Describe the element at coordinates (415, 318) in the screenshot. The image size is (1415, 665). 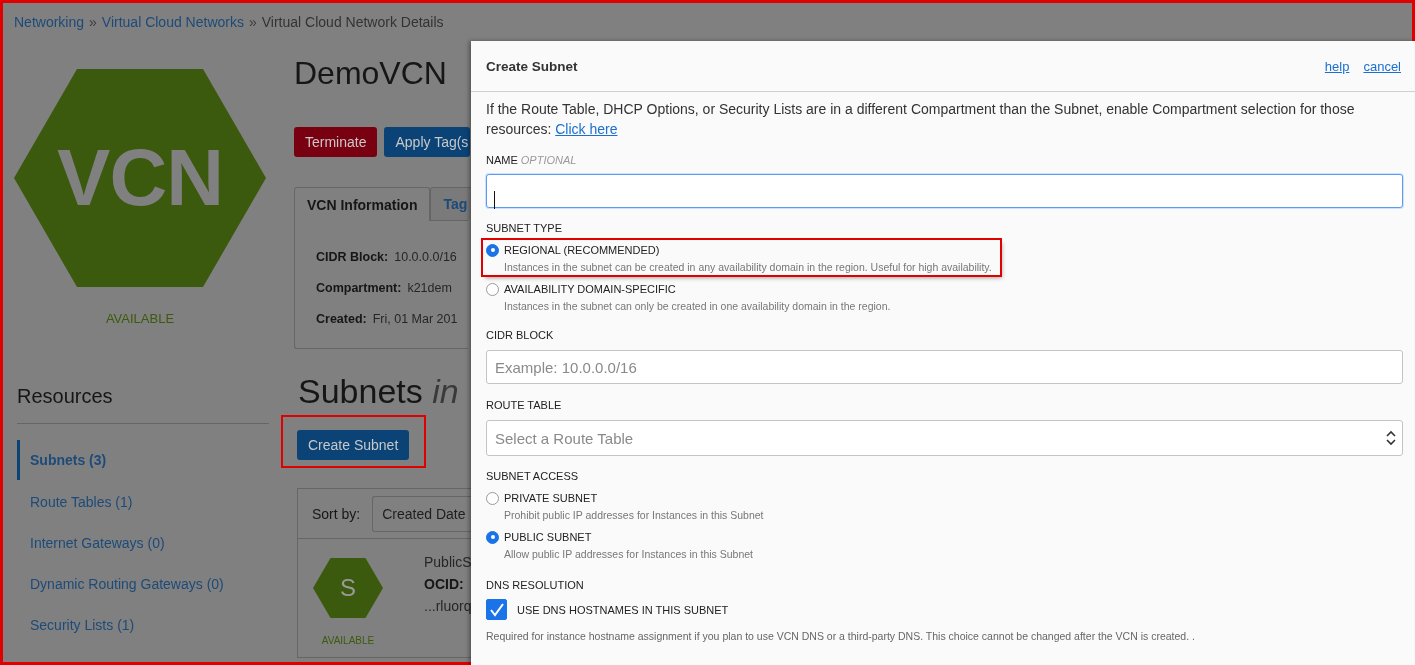
I see `detail-value: Fri, 01 Mar 201` at that location.